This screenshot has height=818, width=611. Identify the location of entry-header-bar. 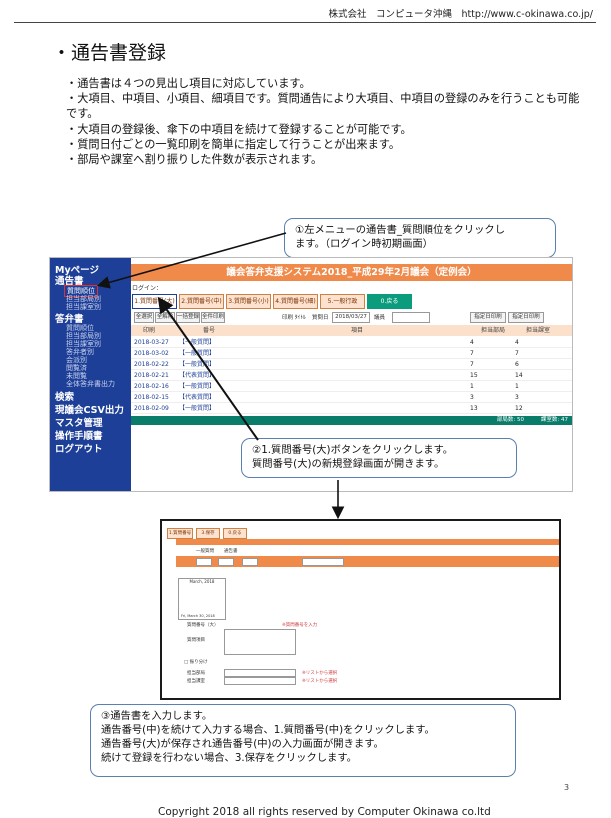
(367, 542).